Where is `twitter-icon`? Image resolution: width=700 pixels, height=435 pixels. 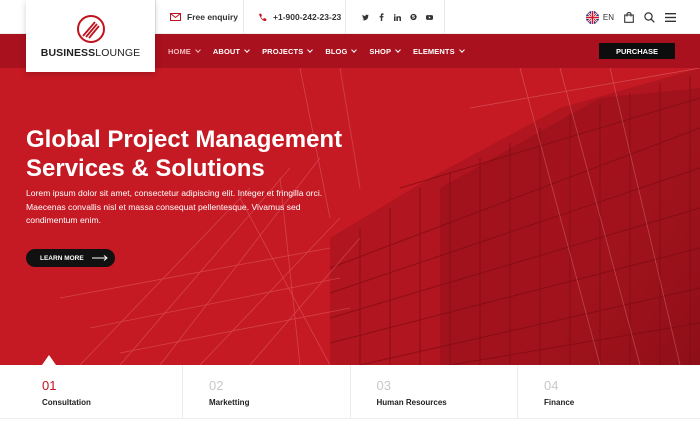 twitter-icon is located at coordinates (365, 17).